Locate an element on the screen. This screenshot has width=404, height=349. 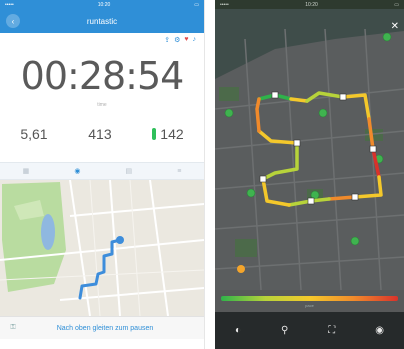
dashboard-icon: ▦ is located at coordinates (26, 171).